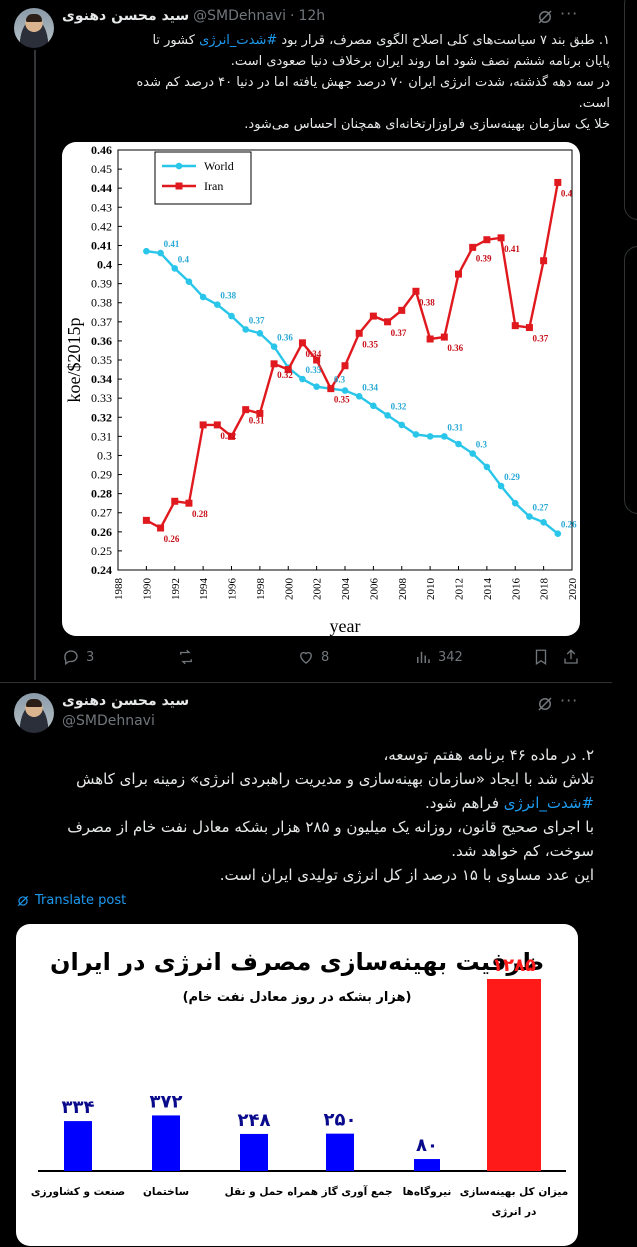 This screenshot has height=1247, width=637. What do you see at coordinates (257, 421) in the screenshot?
I see `data-label-iran: 0.31` at bounding box center [257, 421].